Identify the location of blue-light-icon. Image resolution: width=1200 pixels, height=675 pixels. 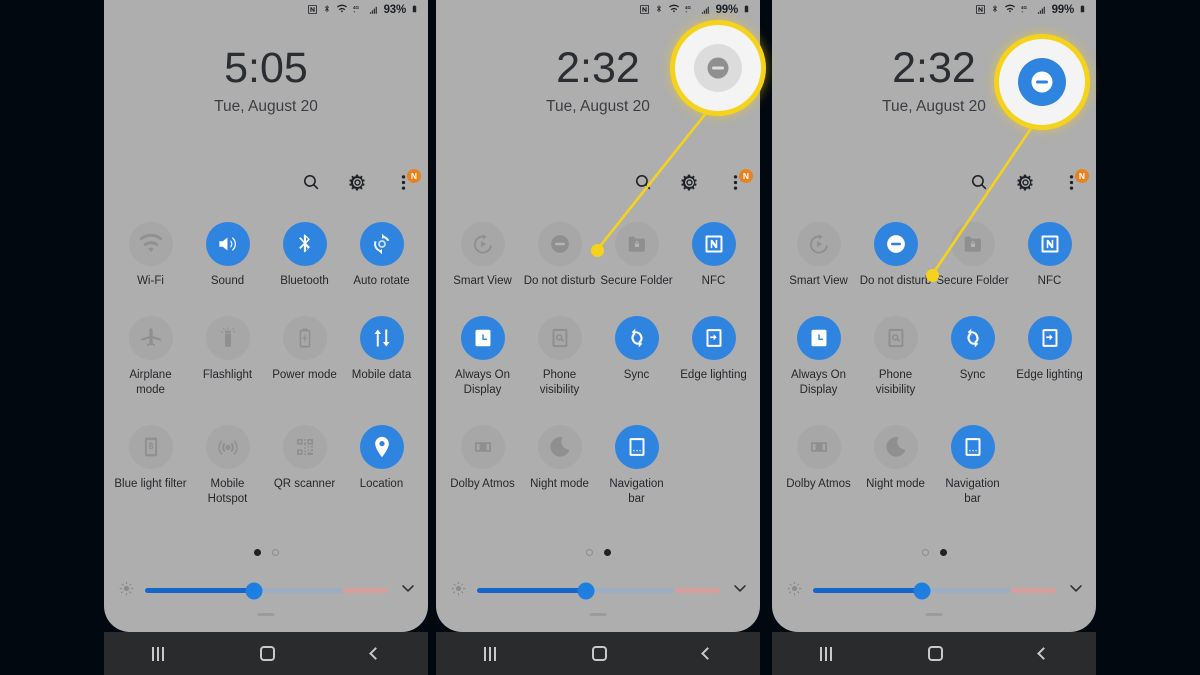
(150, 447).